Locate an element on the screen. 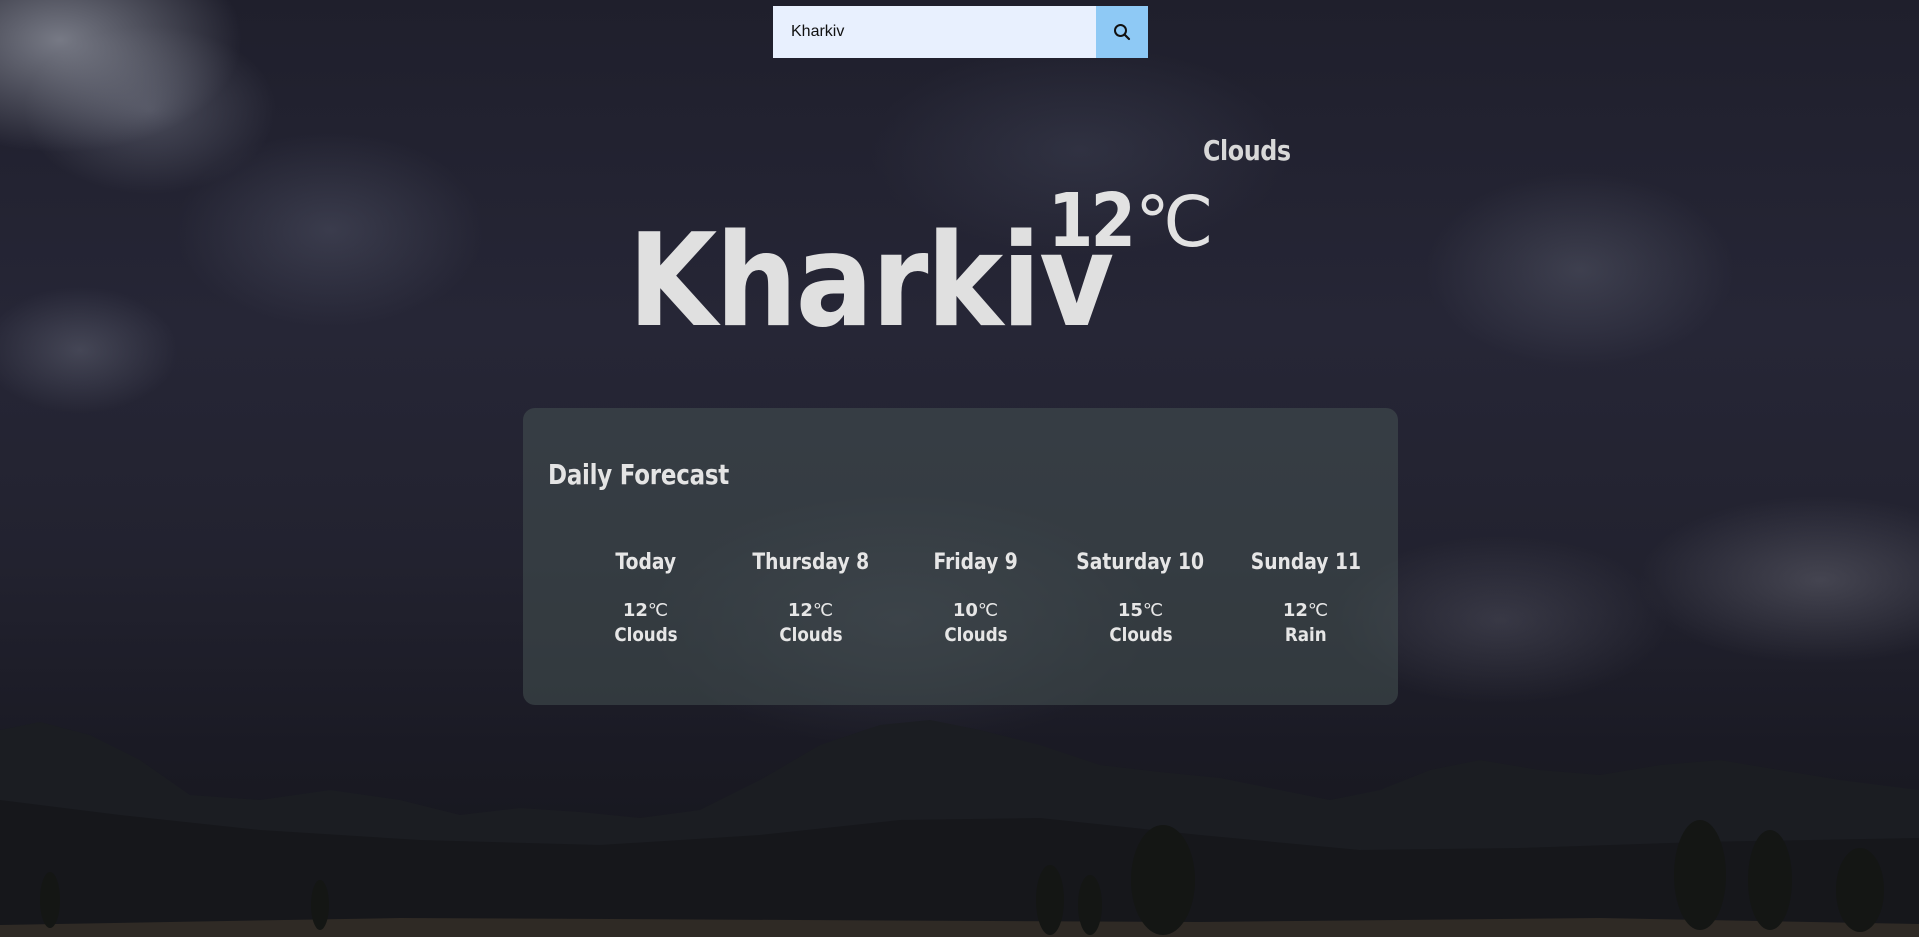  current-condition: Clouds is located at coordinates (1247, 150).